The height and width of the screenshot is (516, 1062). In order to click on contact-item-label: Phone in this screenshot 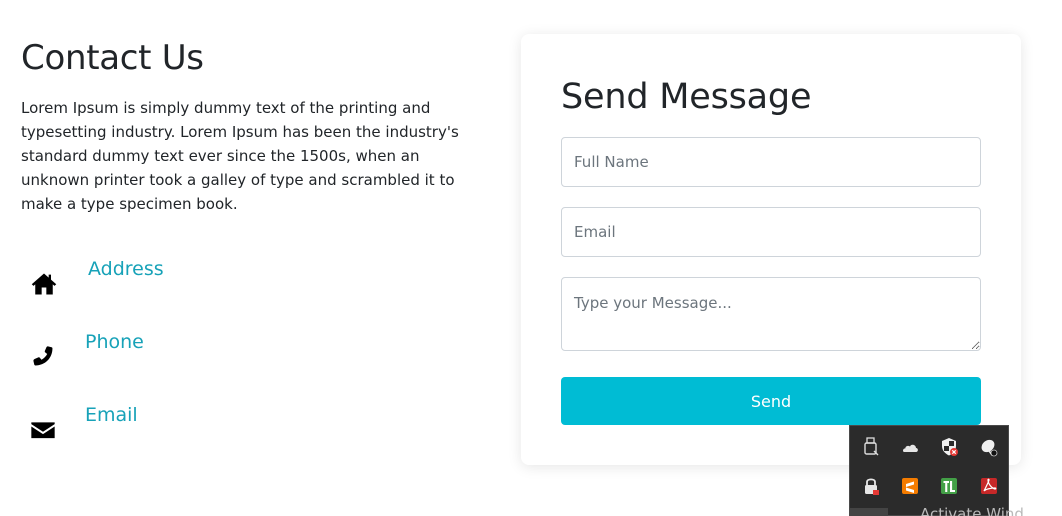, I will do `click(114, 342)`.